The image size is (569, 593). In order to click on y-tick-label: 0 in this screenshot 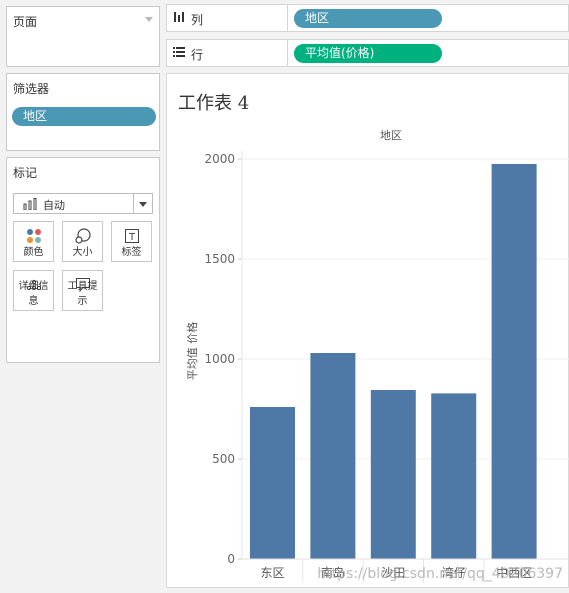, I will do `click(231, 559)`.